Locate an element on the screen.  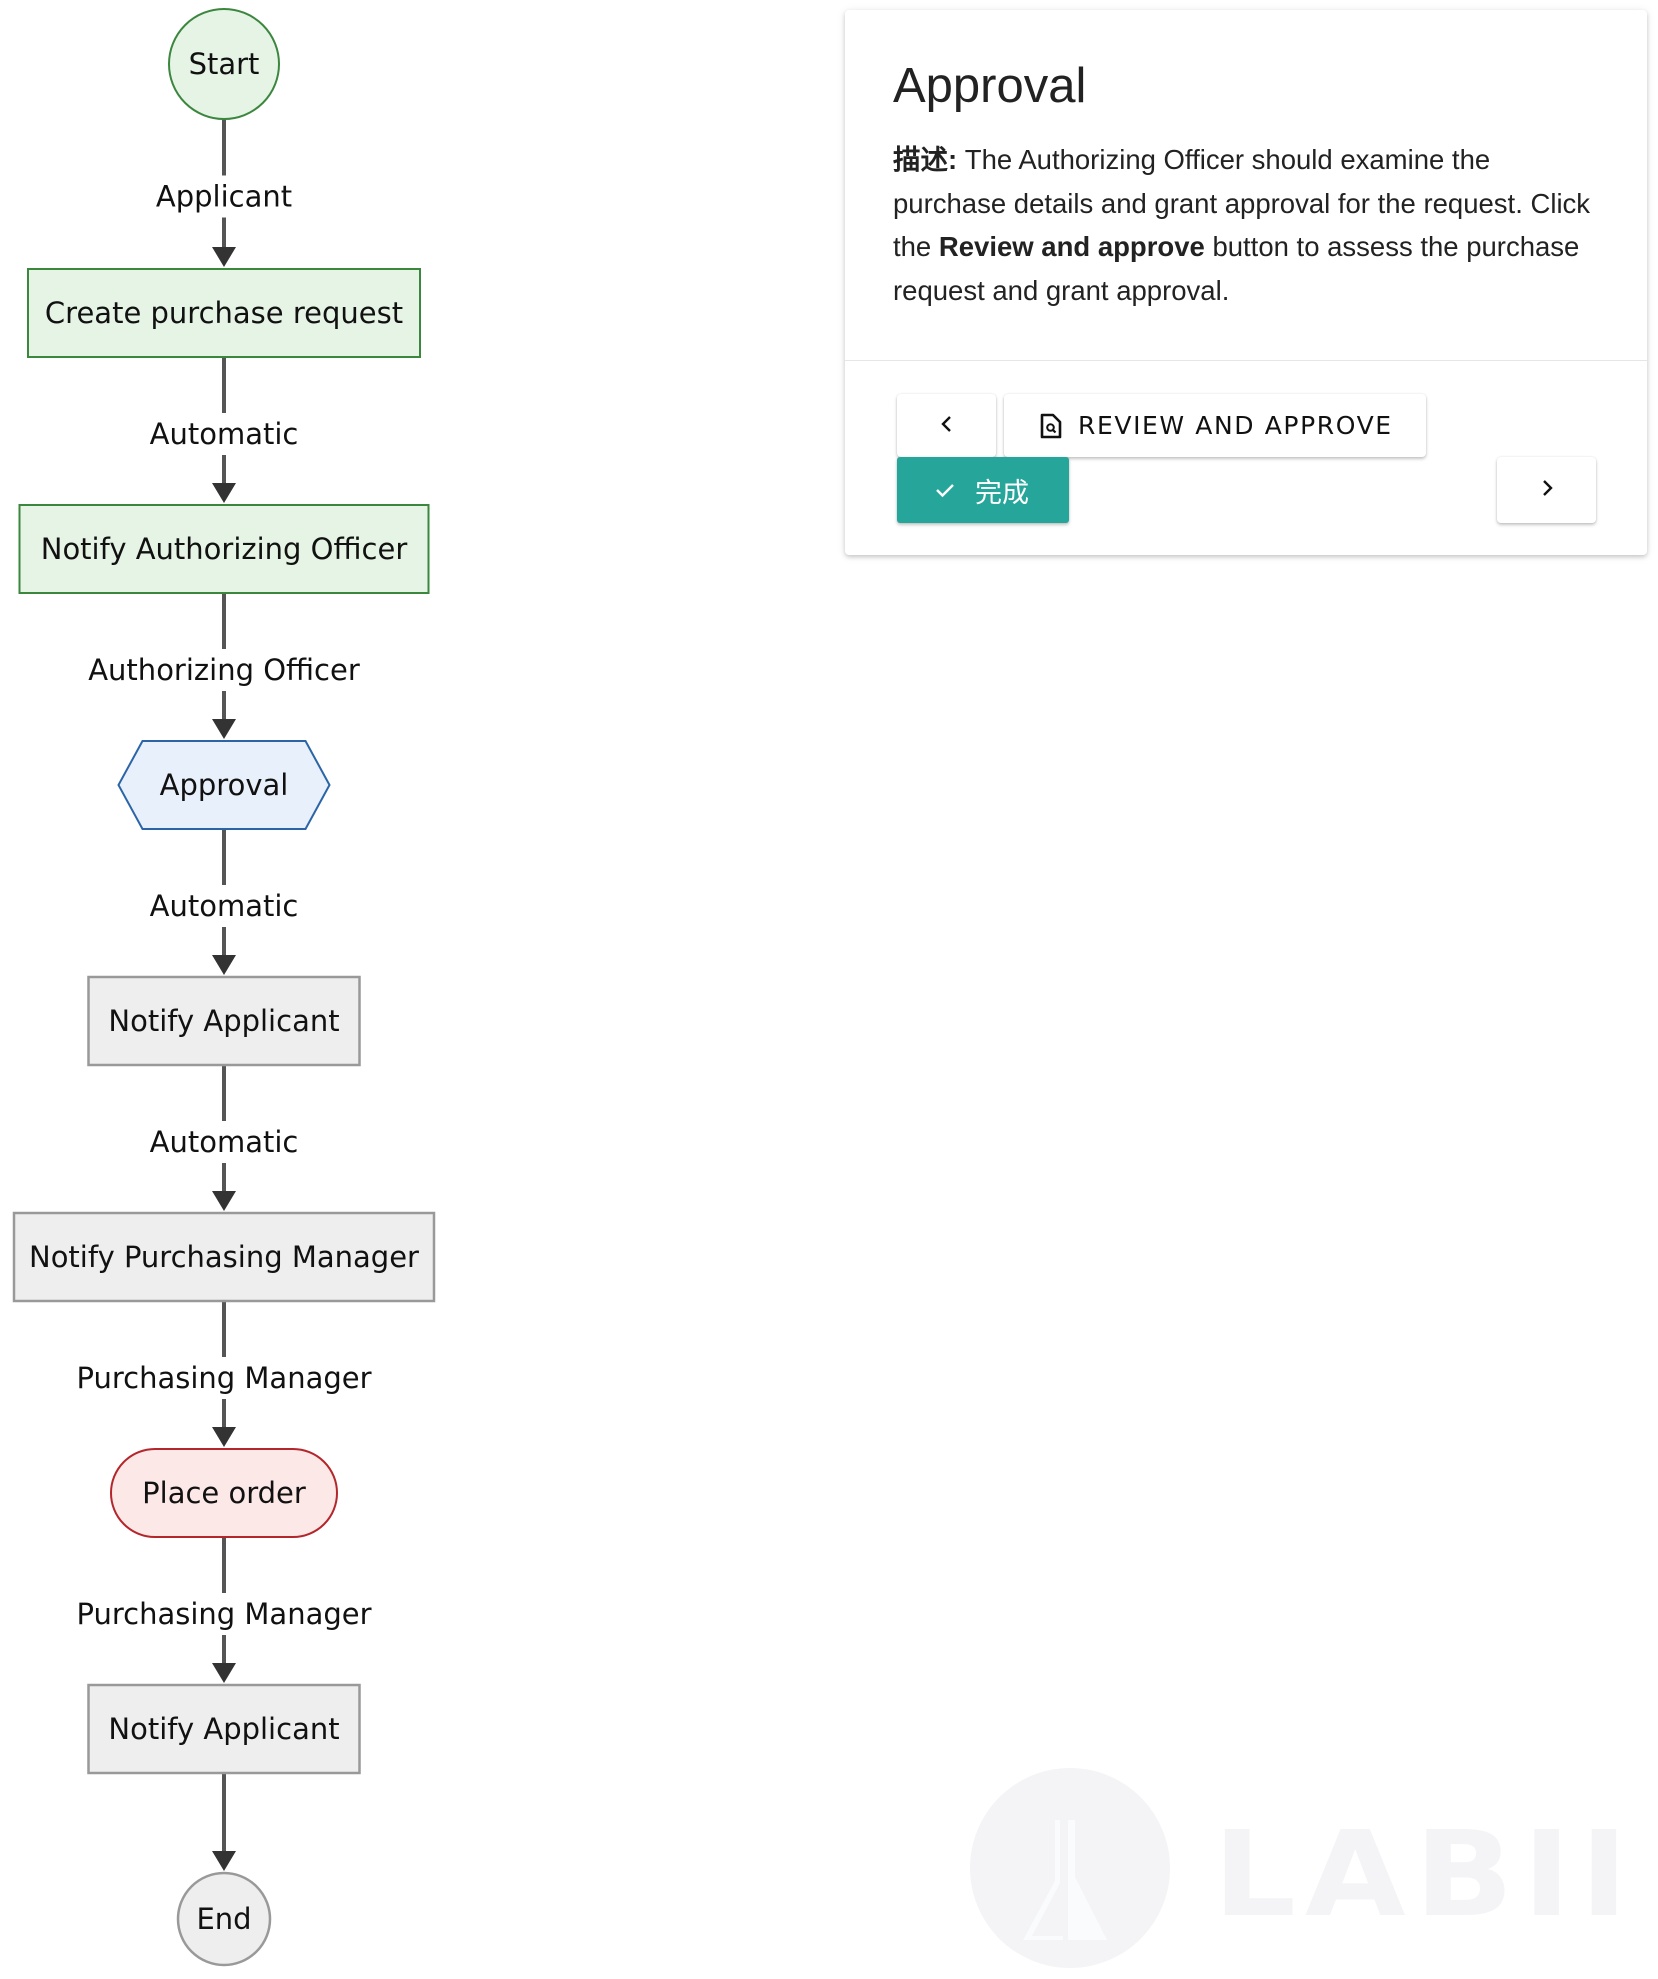
edge-label: Applicant is located at coordinates (224, 197).